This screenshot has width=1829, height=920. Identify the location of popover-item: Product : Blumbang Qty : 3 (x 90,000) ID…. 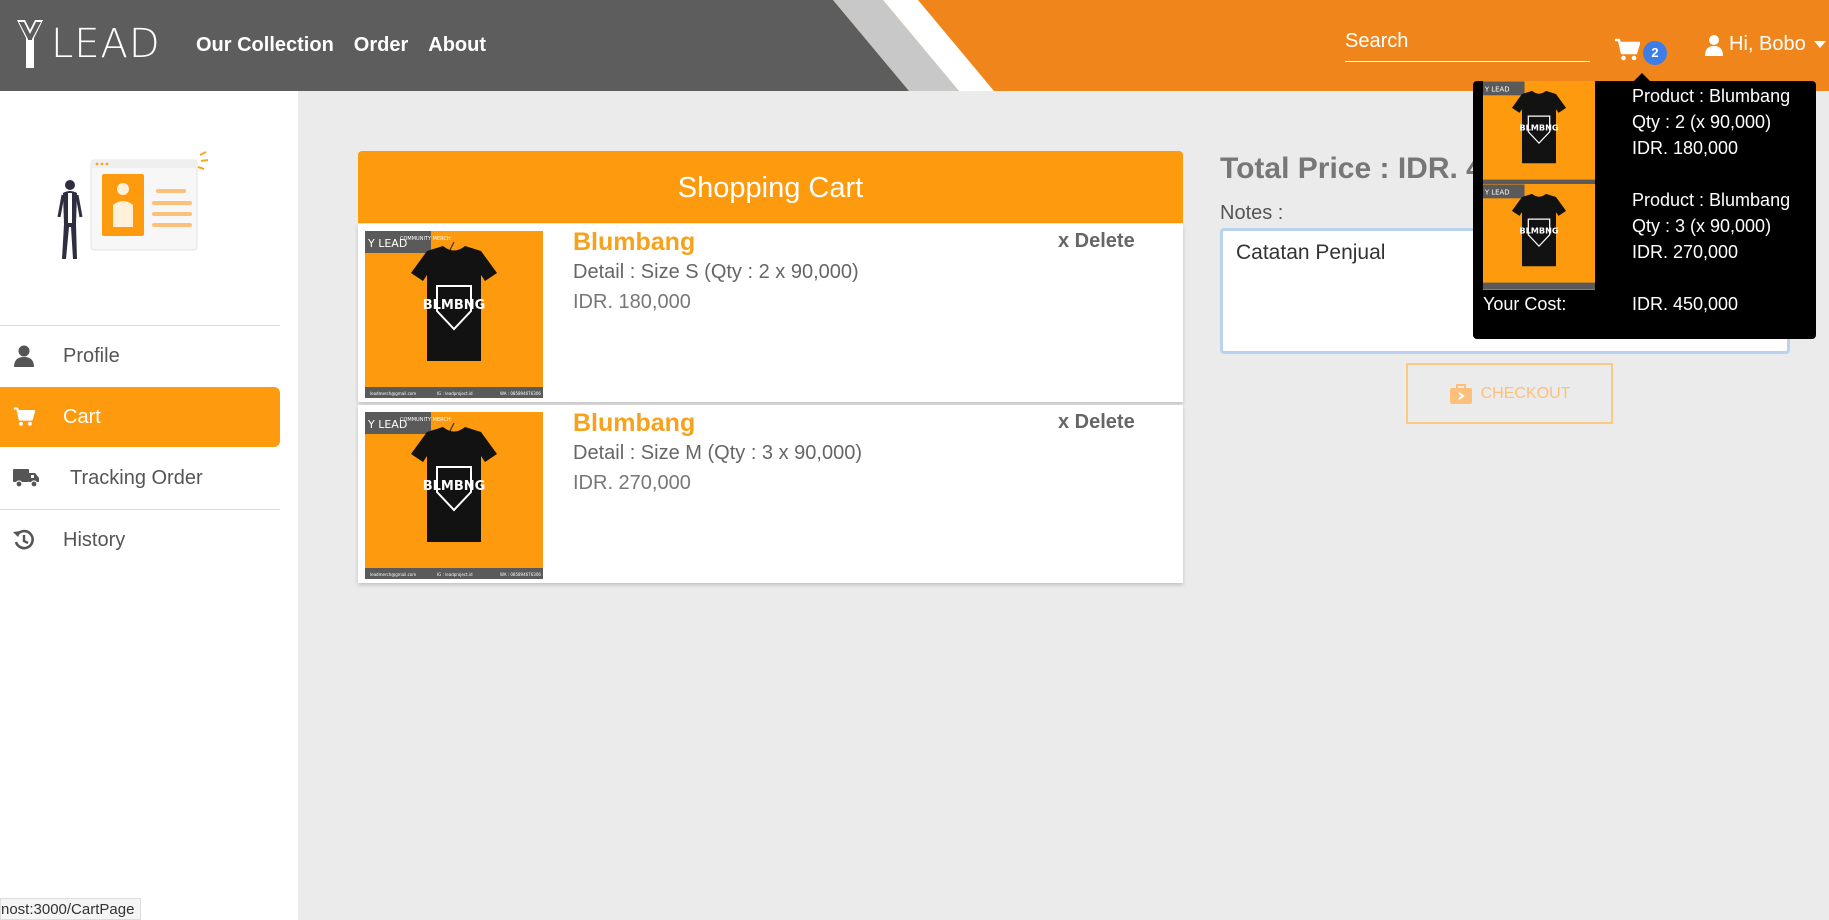
(1711, 226).